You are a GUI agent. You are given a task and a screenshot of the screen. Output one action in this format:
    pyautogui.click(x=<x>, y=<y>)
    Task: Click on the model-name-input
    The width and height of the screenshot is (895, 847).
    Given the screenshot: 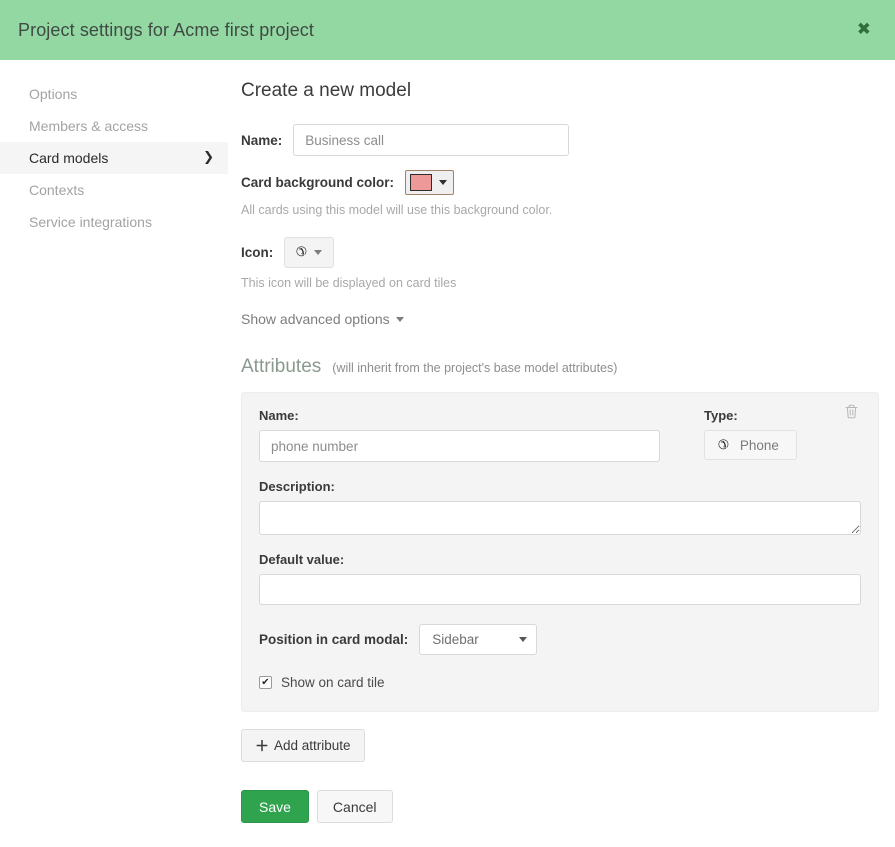 What is the action you would take?
    pyautogui.click(x=431, y=140)
    